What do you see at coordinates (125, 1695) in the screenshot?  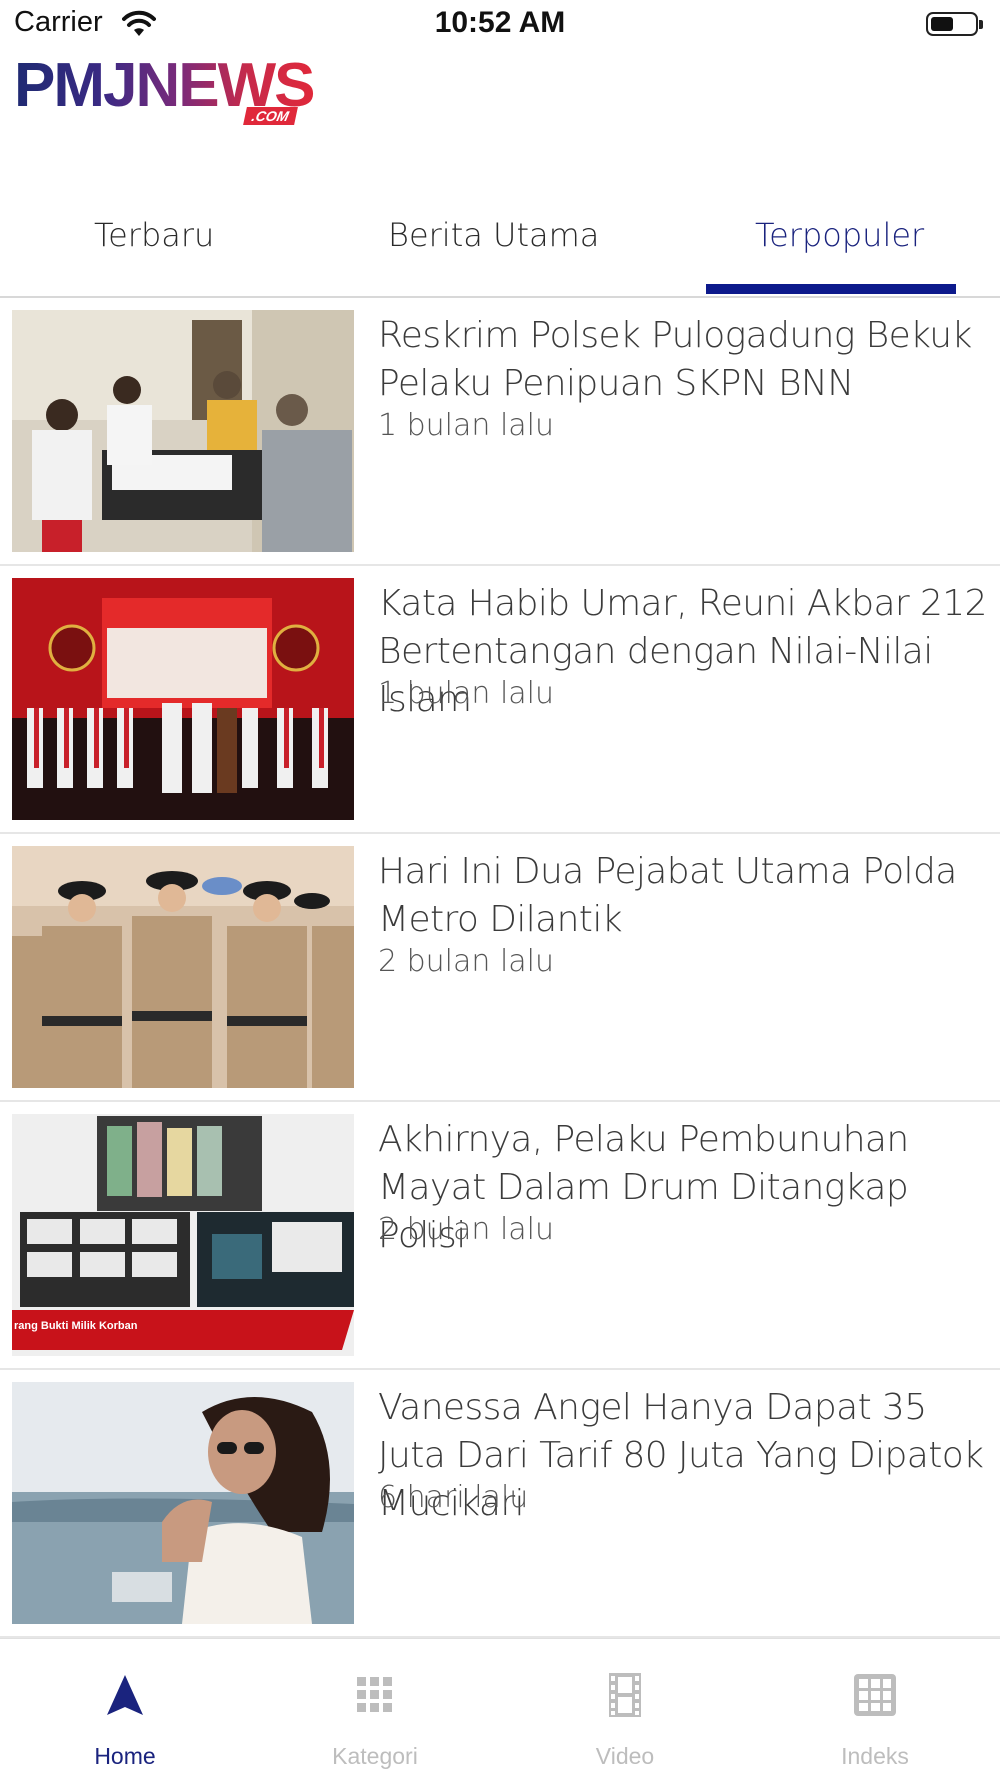 I see `navigation-arrow-icon` at bounding box center [125, 1695].